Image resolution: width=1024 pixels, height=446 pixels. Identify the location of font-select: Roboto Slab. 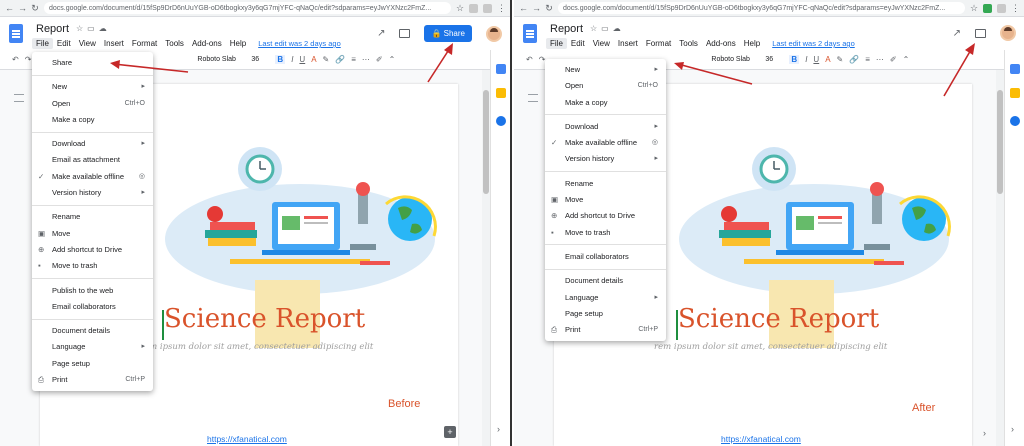
(221, 59).